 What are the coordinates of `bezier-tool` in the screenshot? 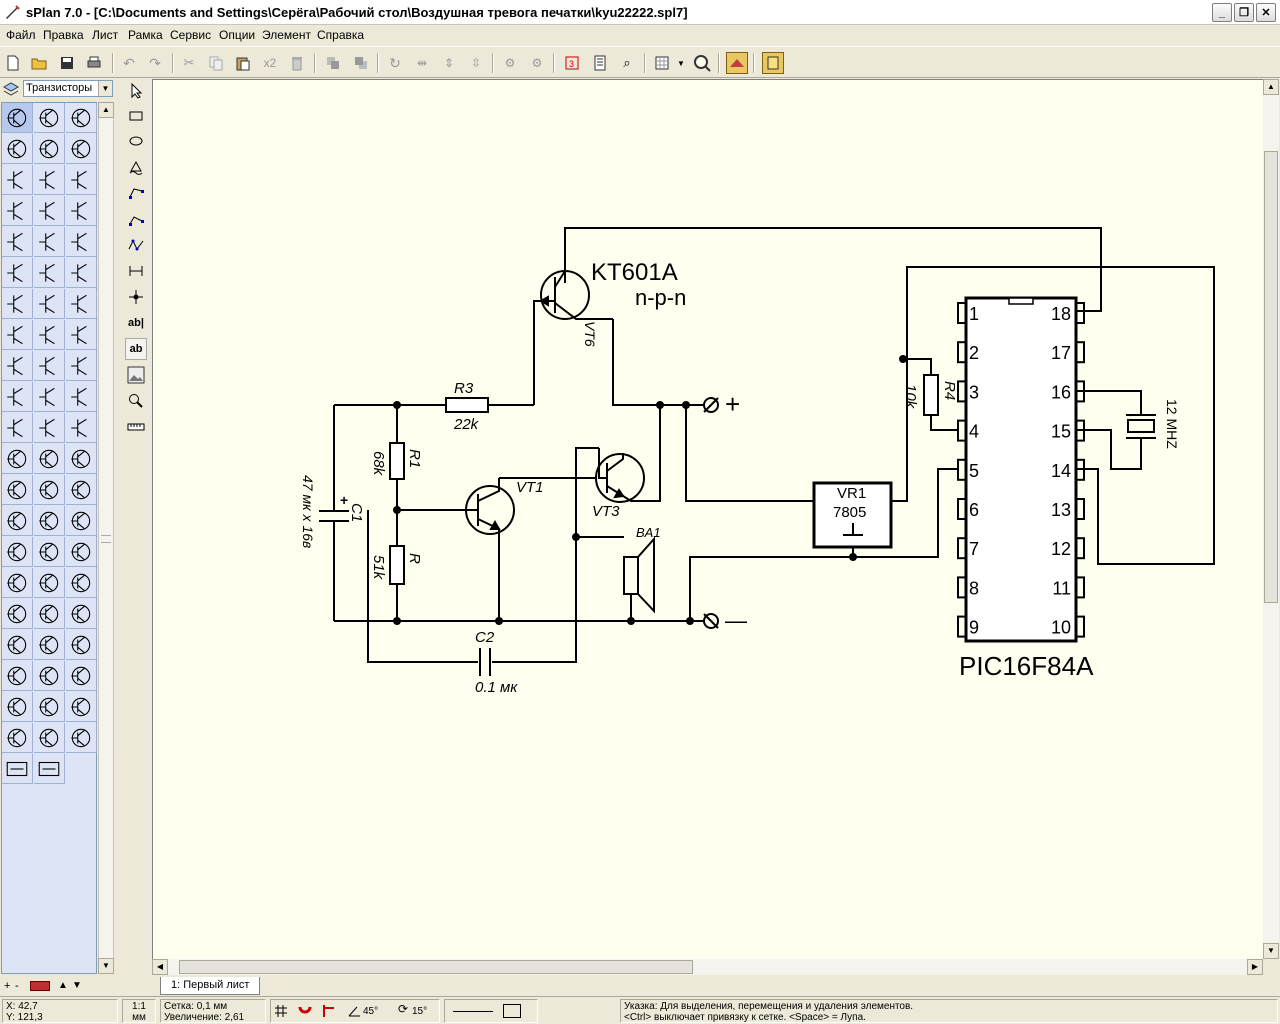 It's located at (136, 193).